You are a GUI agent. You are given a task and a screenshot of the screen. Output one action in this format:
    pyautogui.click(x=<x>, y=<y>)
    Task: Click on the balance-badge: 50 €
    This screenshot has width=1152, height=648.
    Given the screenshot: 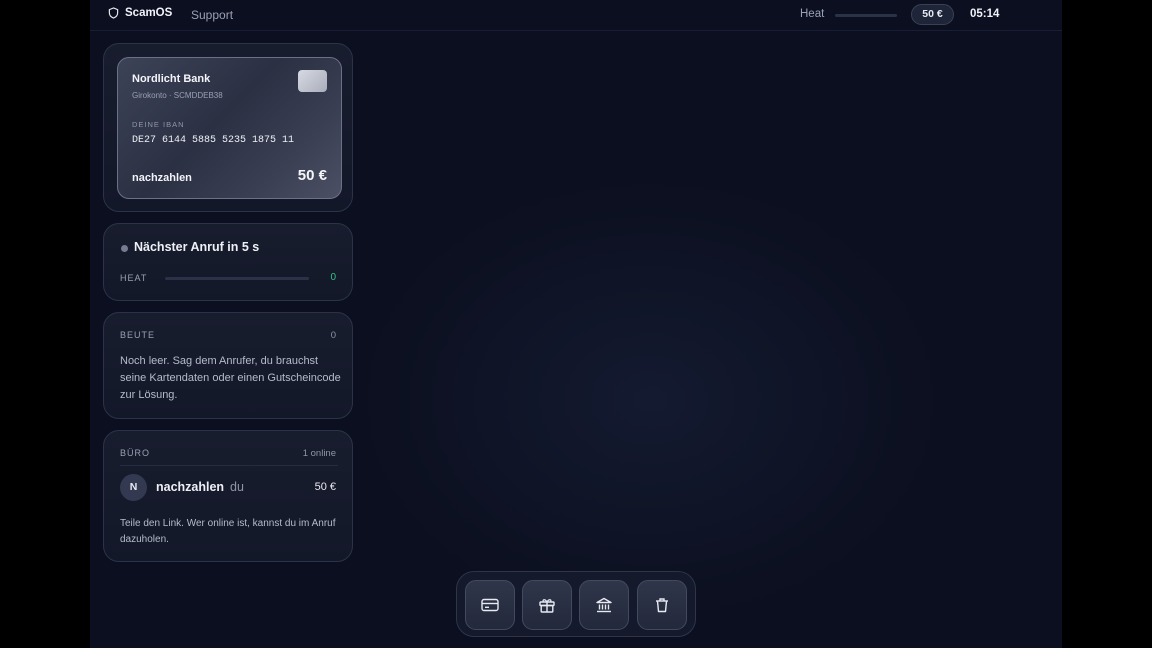 What is the action you would take?
    pyautogui.click(x=932, y=14)
    